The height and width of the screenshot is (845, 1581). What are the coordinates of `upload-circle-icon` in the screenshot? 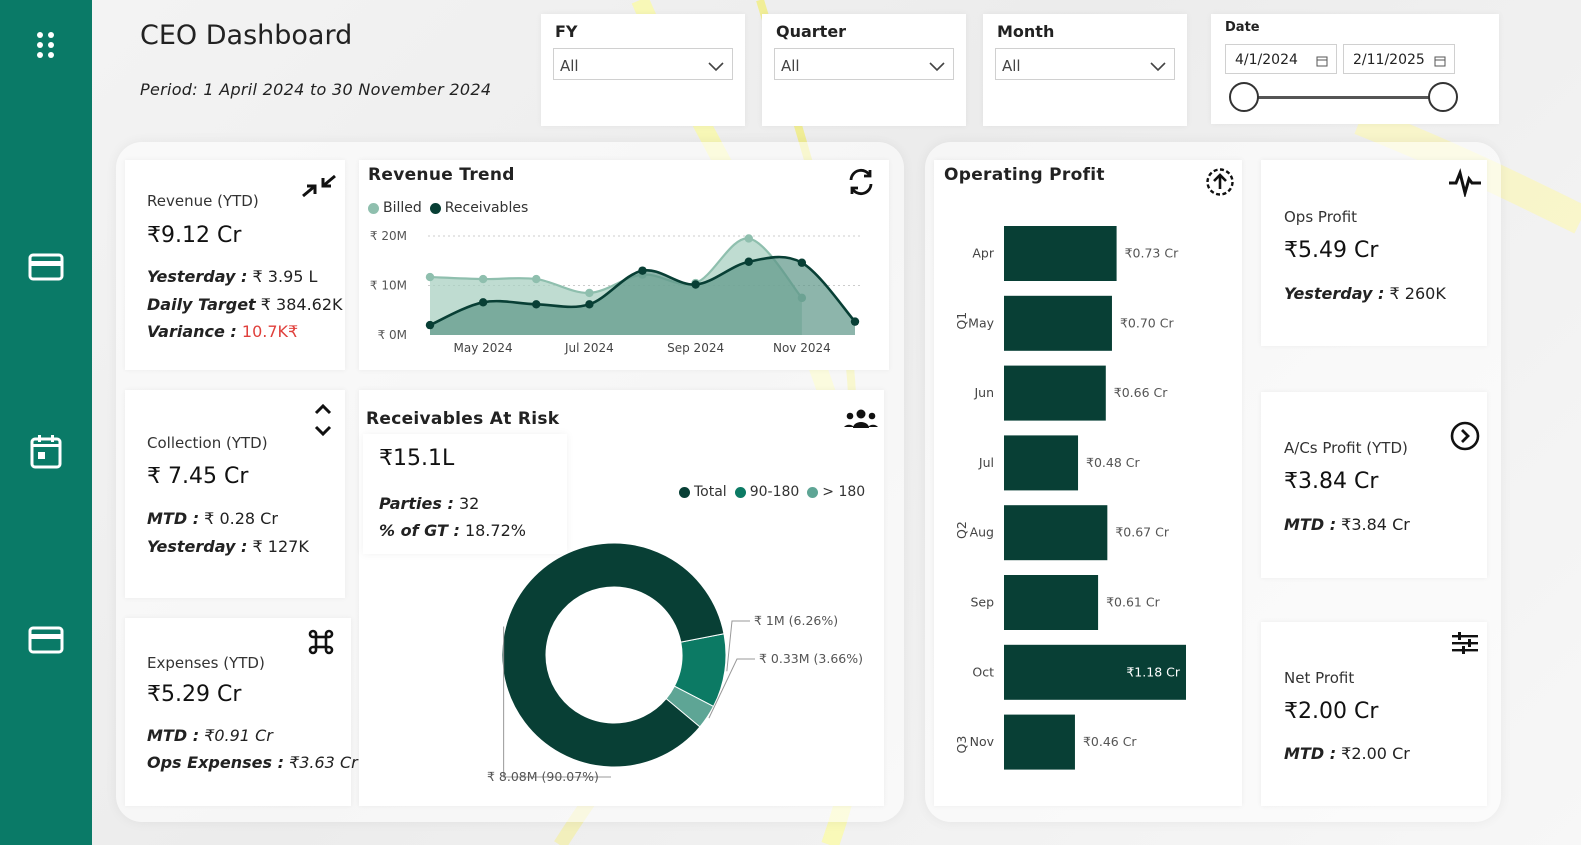 It's located at (1220, 182).